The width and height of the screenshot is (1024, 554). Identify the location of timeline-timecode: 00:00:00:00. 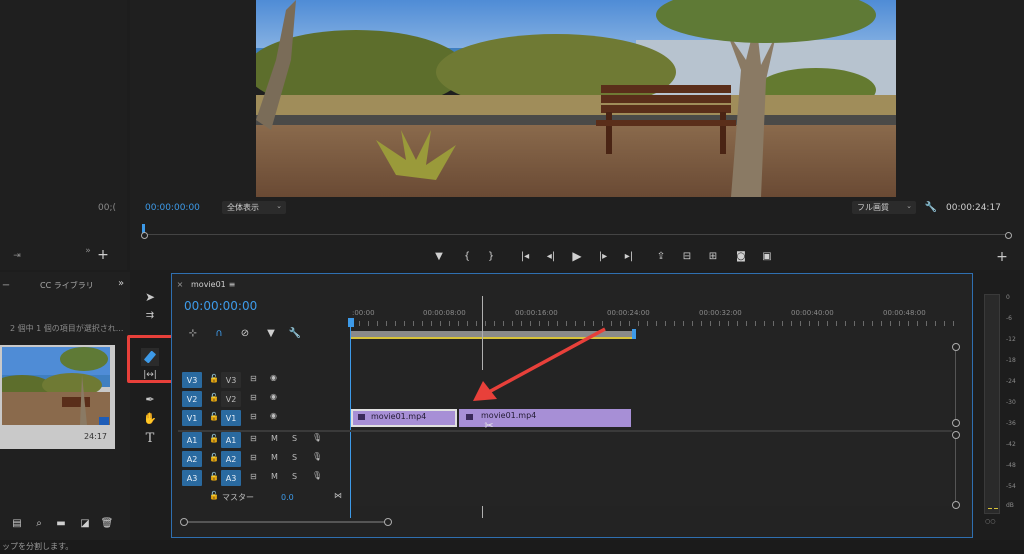
(220, 306).